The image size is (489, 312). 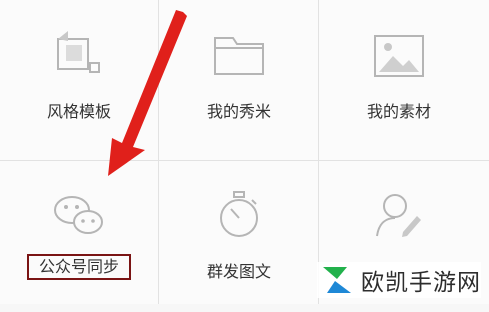 I want to click on watermark-logo-icon, so click(x=337, y=280).